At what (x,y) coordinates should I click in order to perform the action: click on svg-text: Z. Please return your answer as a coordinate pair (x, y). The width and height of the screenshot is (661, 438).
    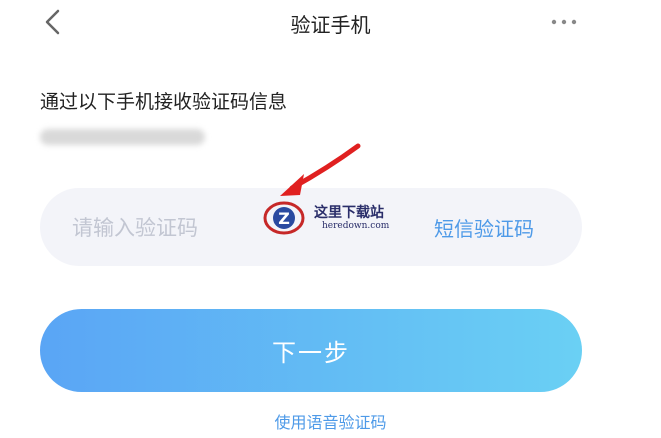
    Looking at the image, I should click on (284, 218).